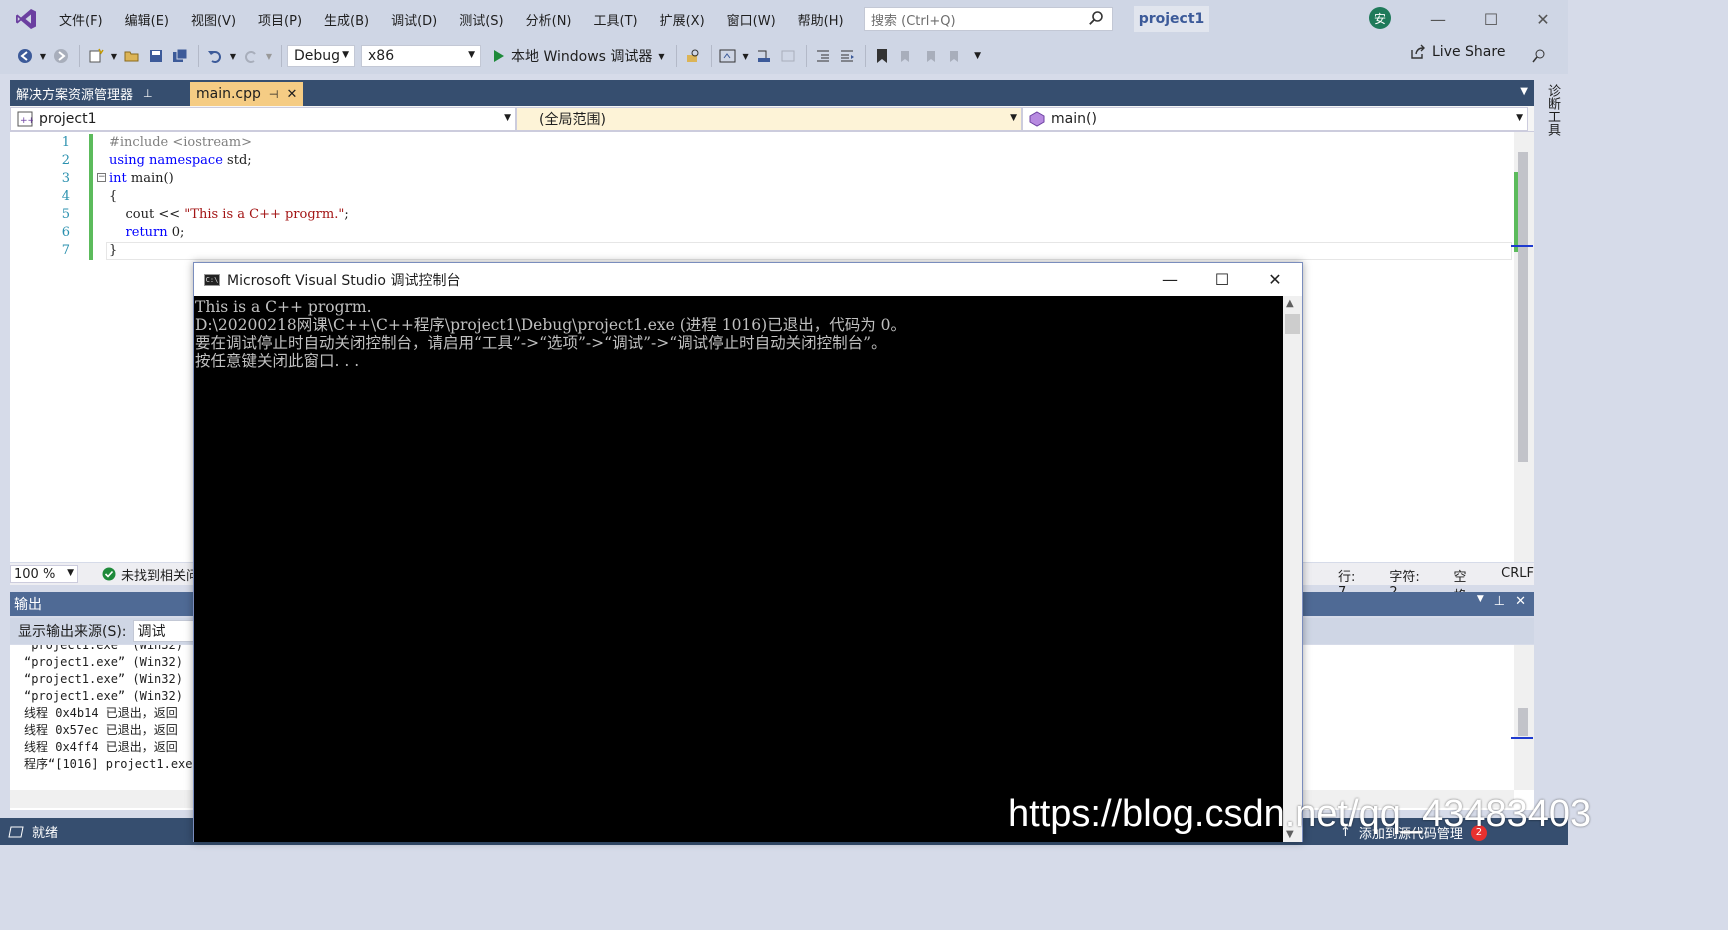  What do you see at coordinates (421, 56) in the screenshot?
I see `platform-select: x86 ▼` at bounding box center [421, 56].